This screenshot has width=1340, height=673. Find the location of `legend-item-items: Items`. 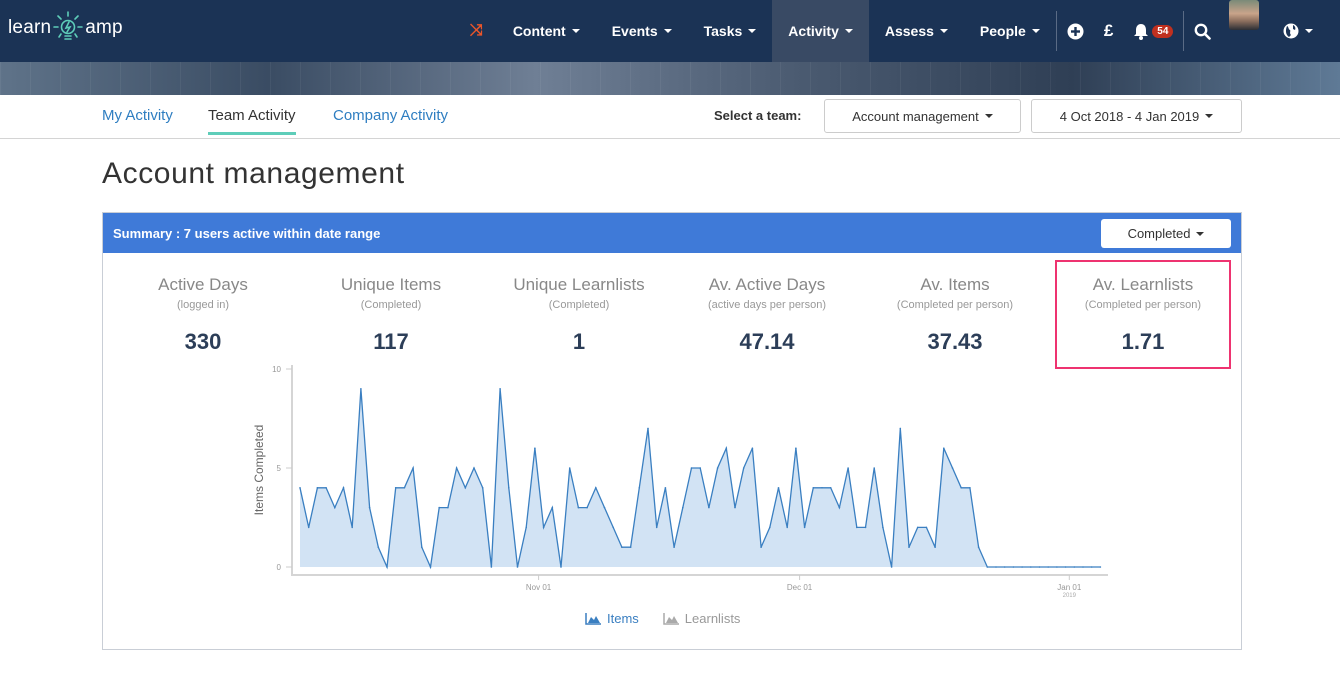

legend-item-items: Items is located at coordinates (612, 618).